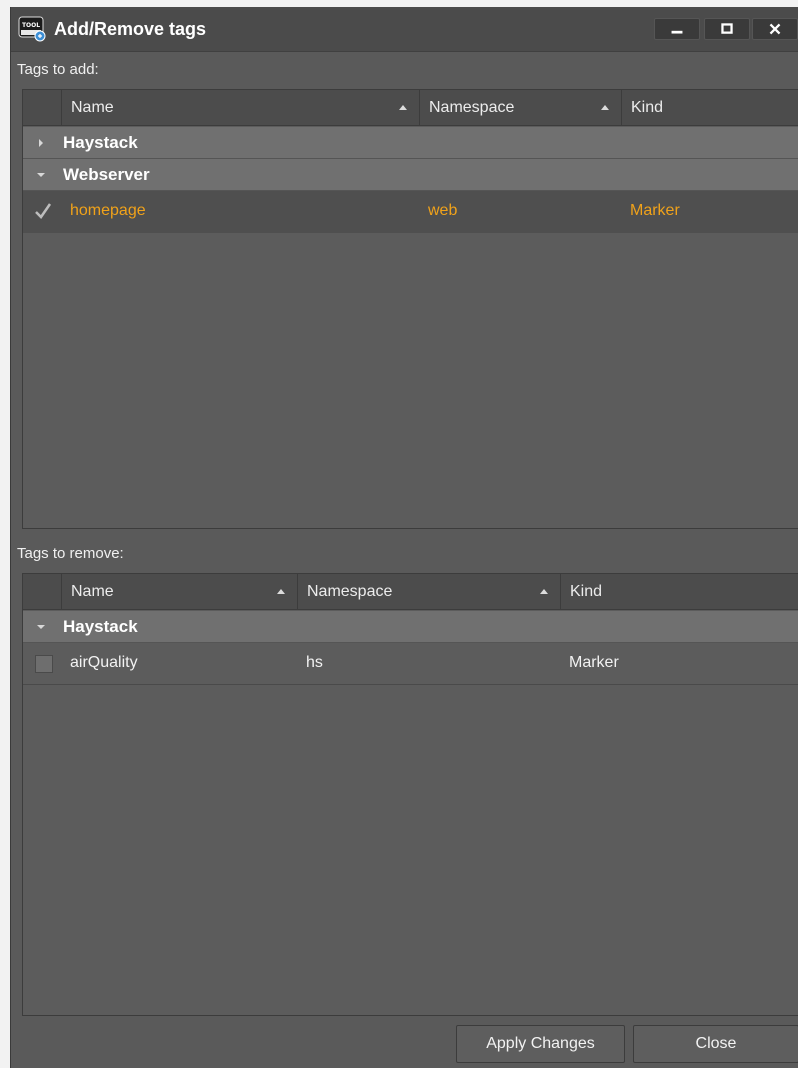  What do you see at coordinates (43, 211) in the screenshot?
I see `checkmark-icon` at bounding box center [43, 211].